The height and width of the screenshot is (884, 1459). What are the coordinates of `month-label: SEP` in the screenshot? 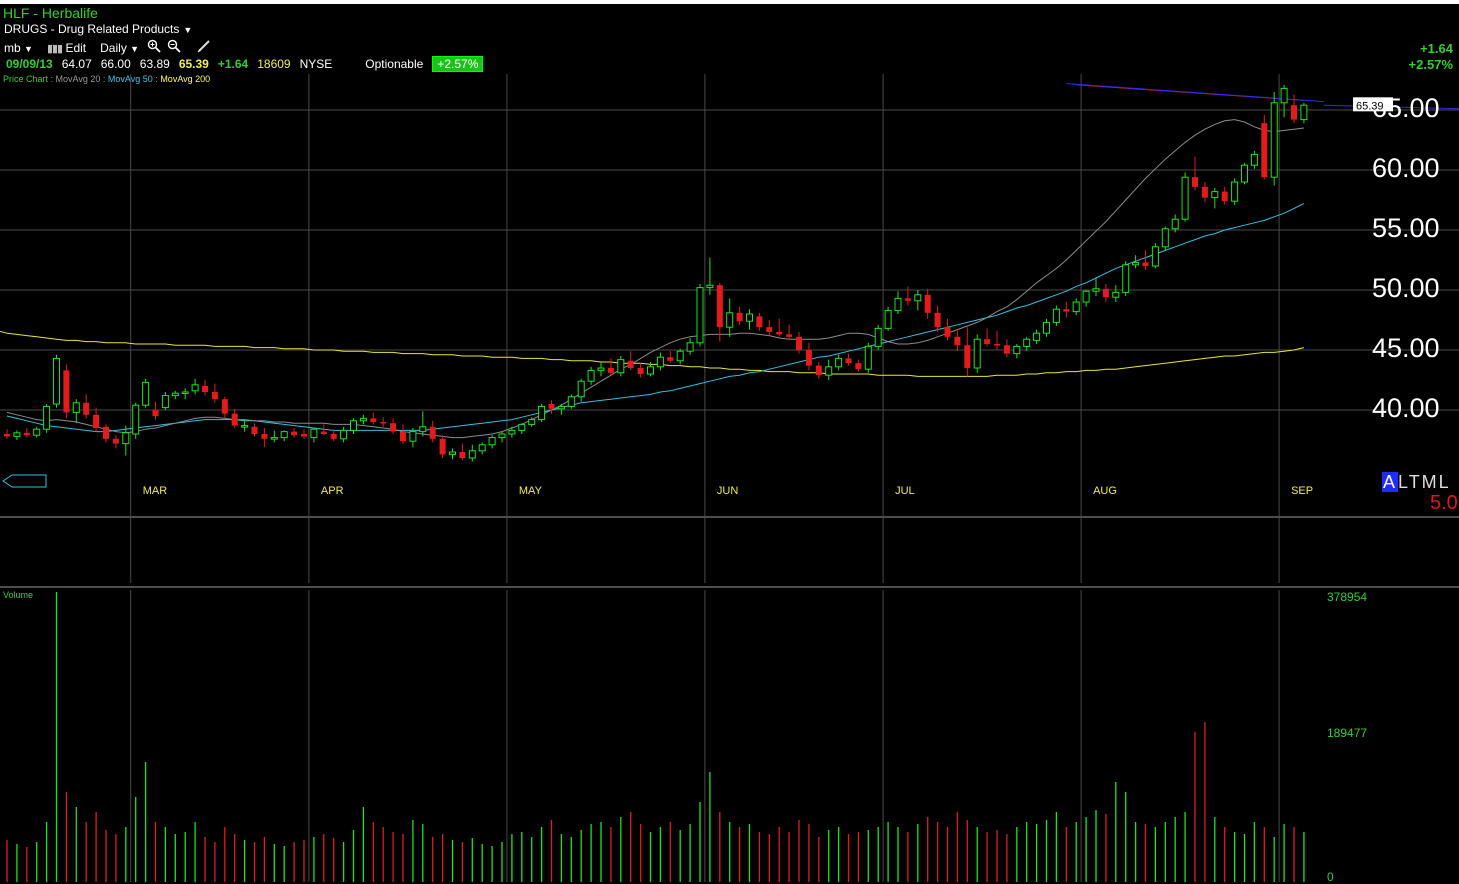 It's located at (1302, 491).